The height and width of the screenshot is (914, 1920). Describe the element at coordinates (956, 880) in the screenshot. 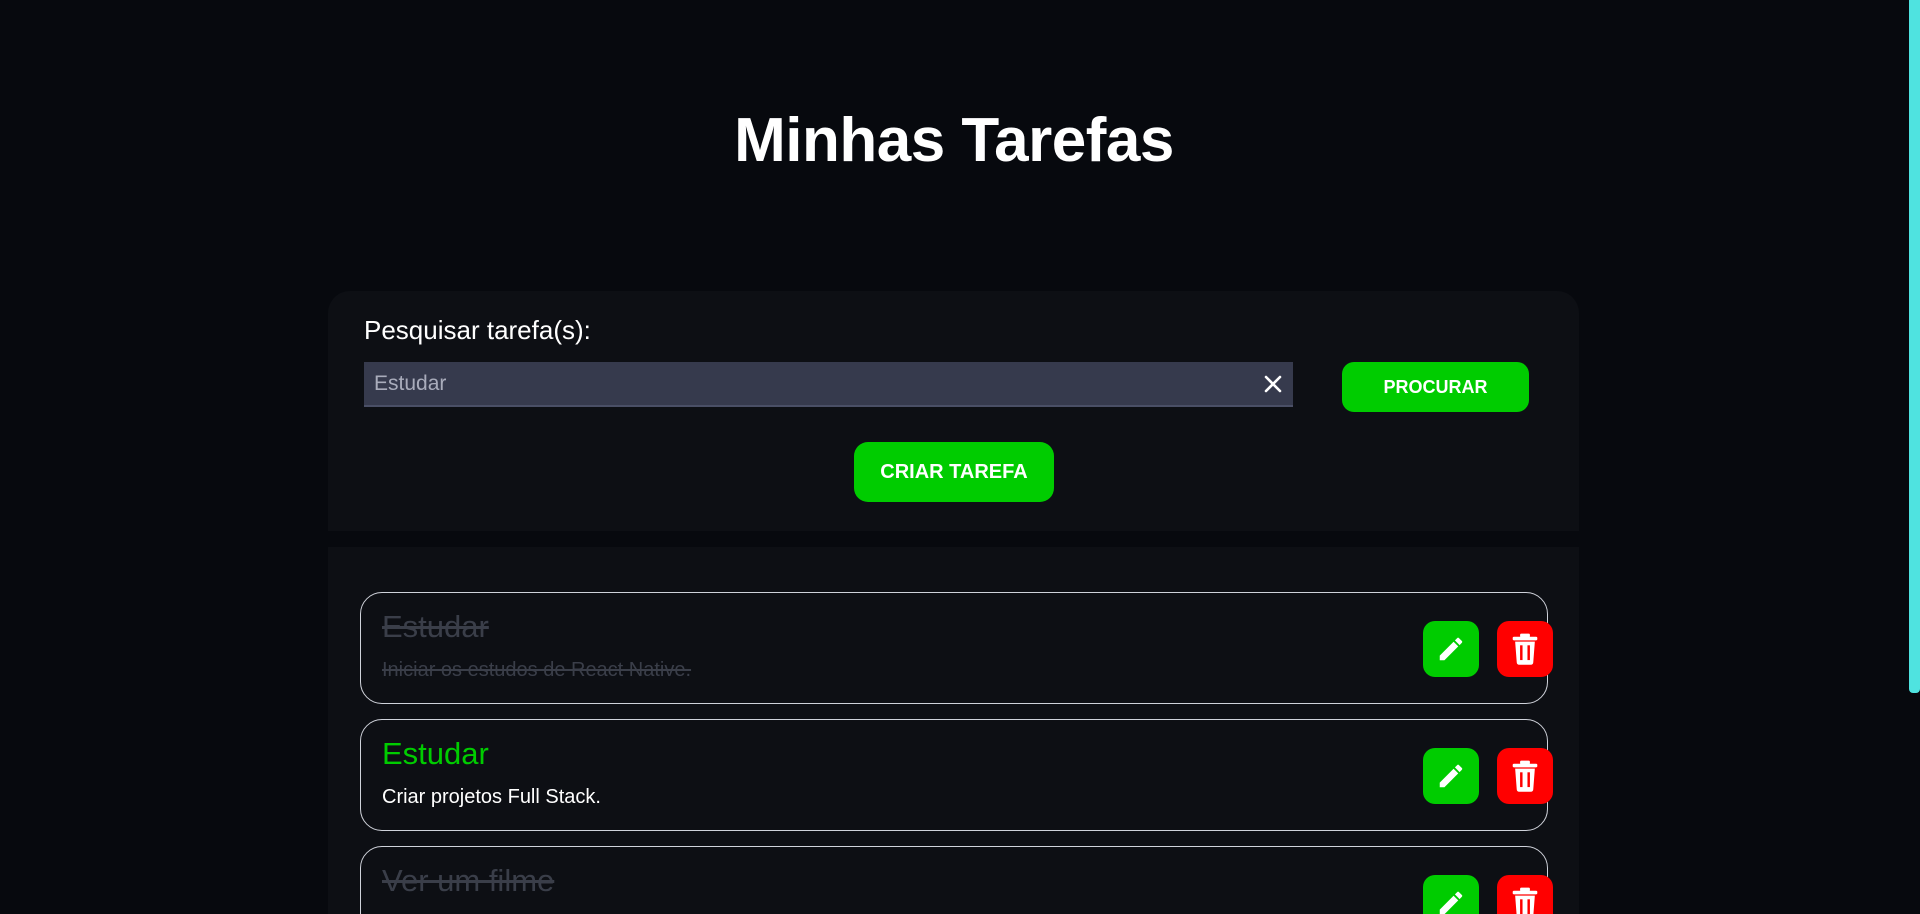

I see `task-item: Ver um filme` at that location.